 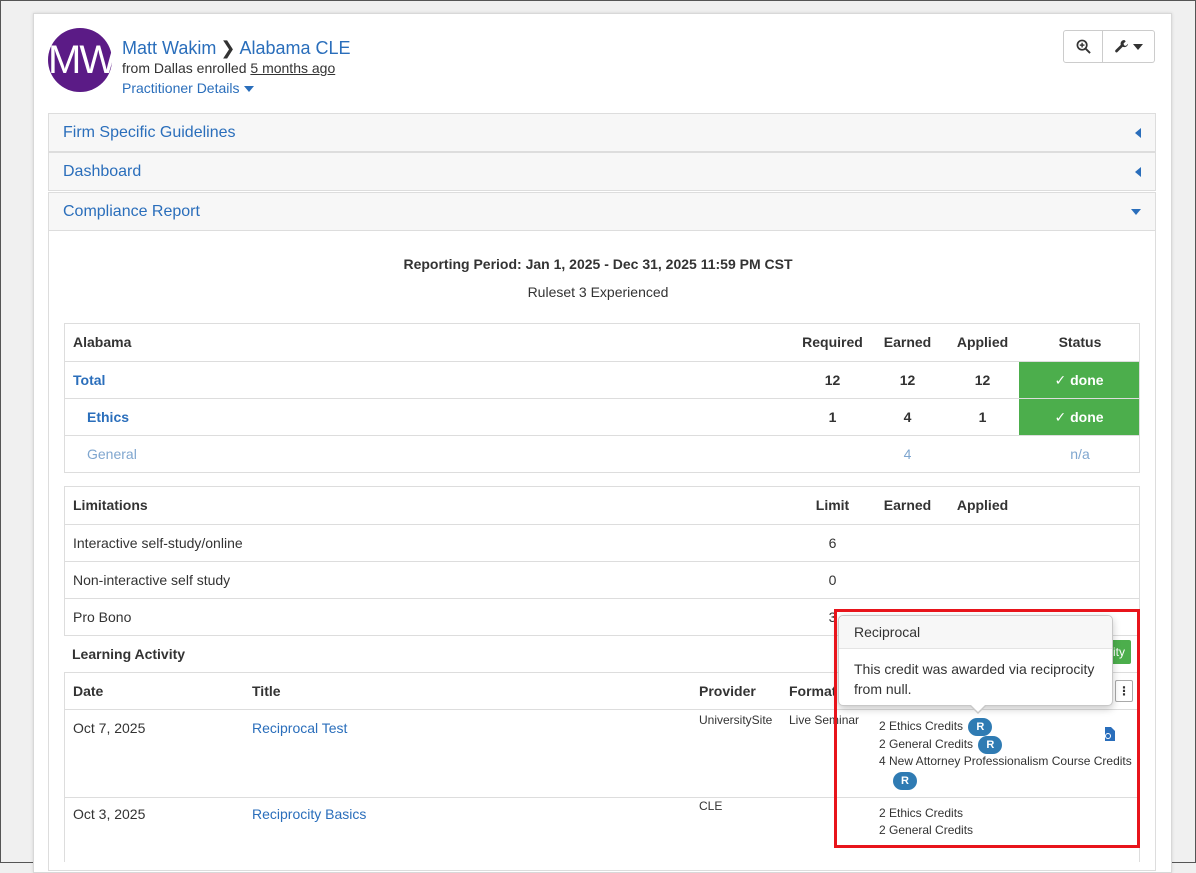 I want to click on toolbar, so click(x=1109, y=46).